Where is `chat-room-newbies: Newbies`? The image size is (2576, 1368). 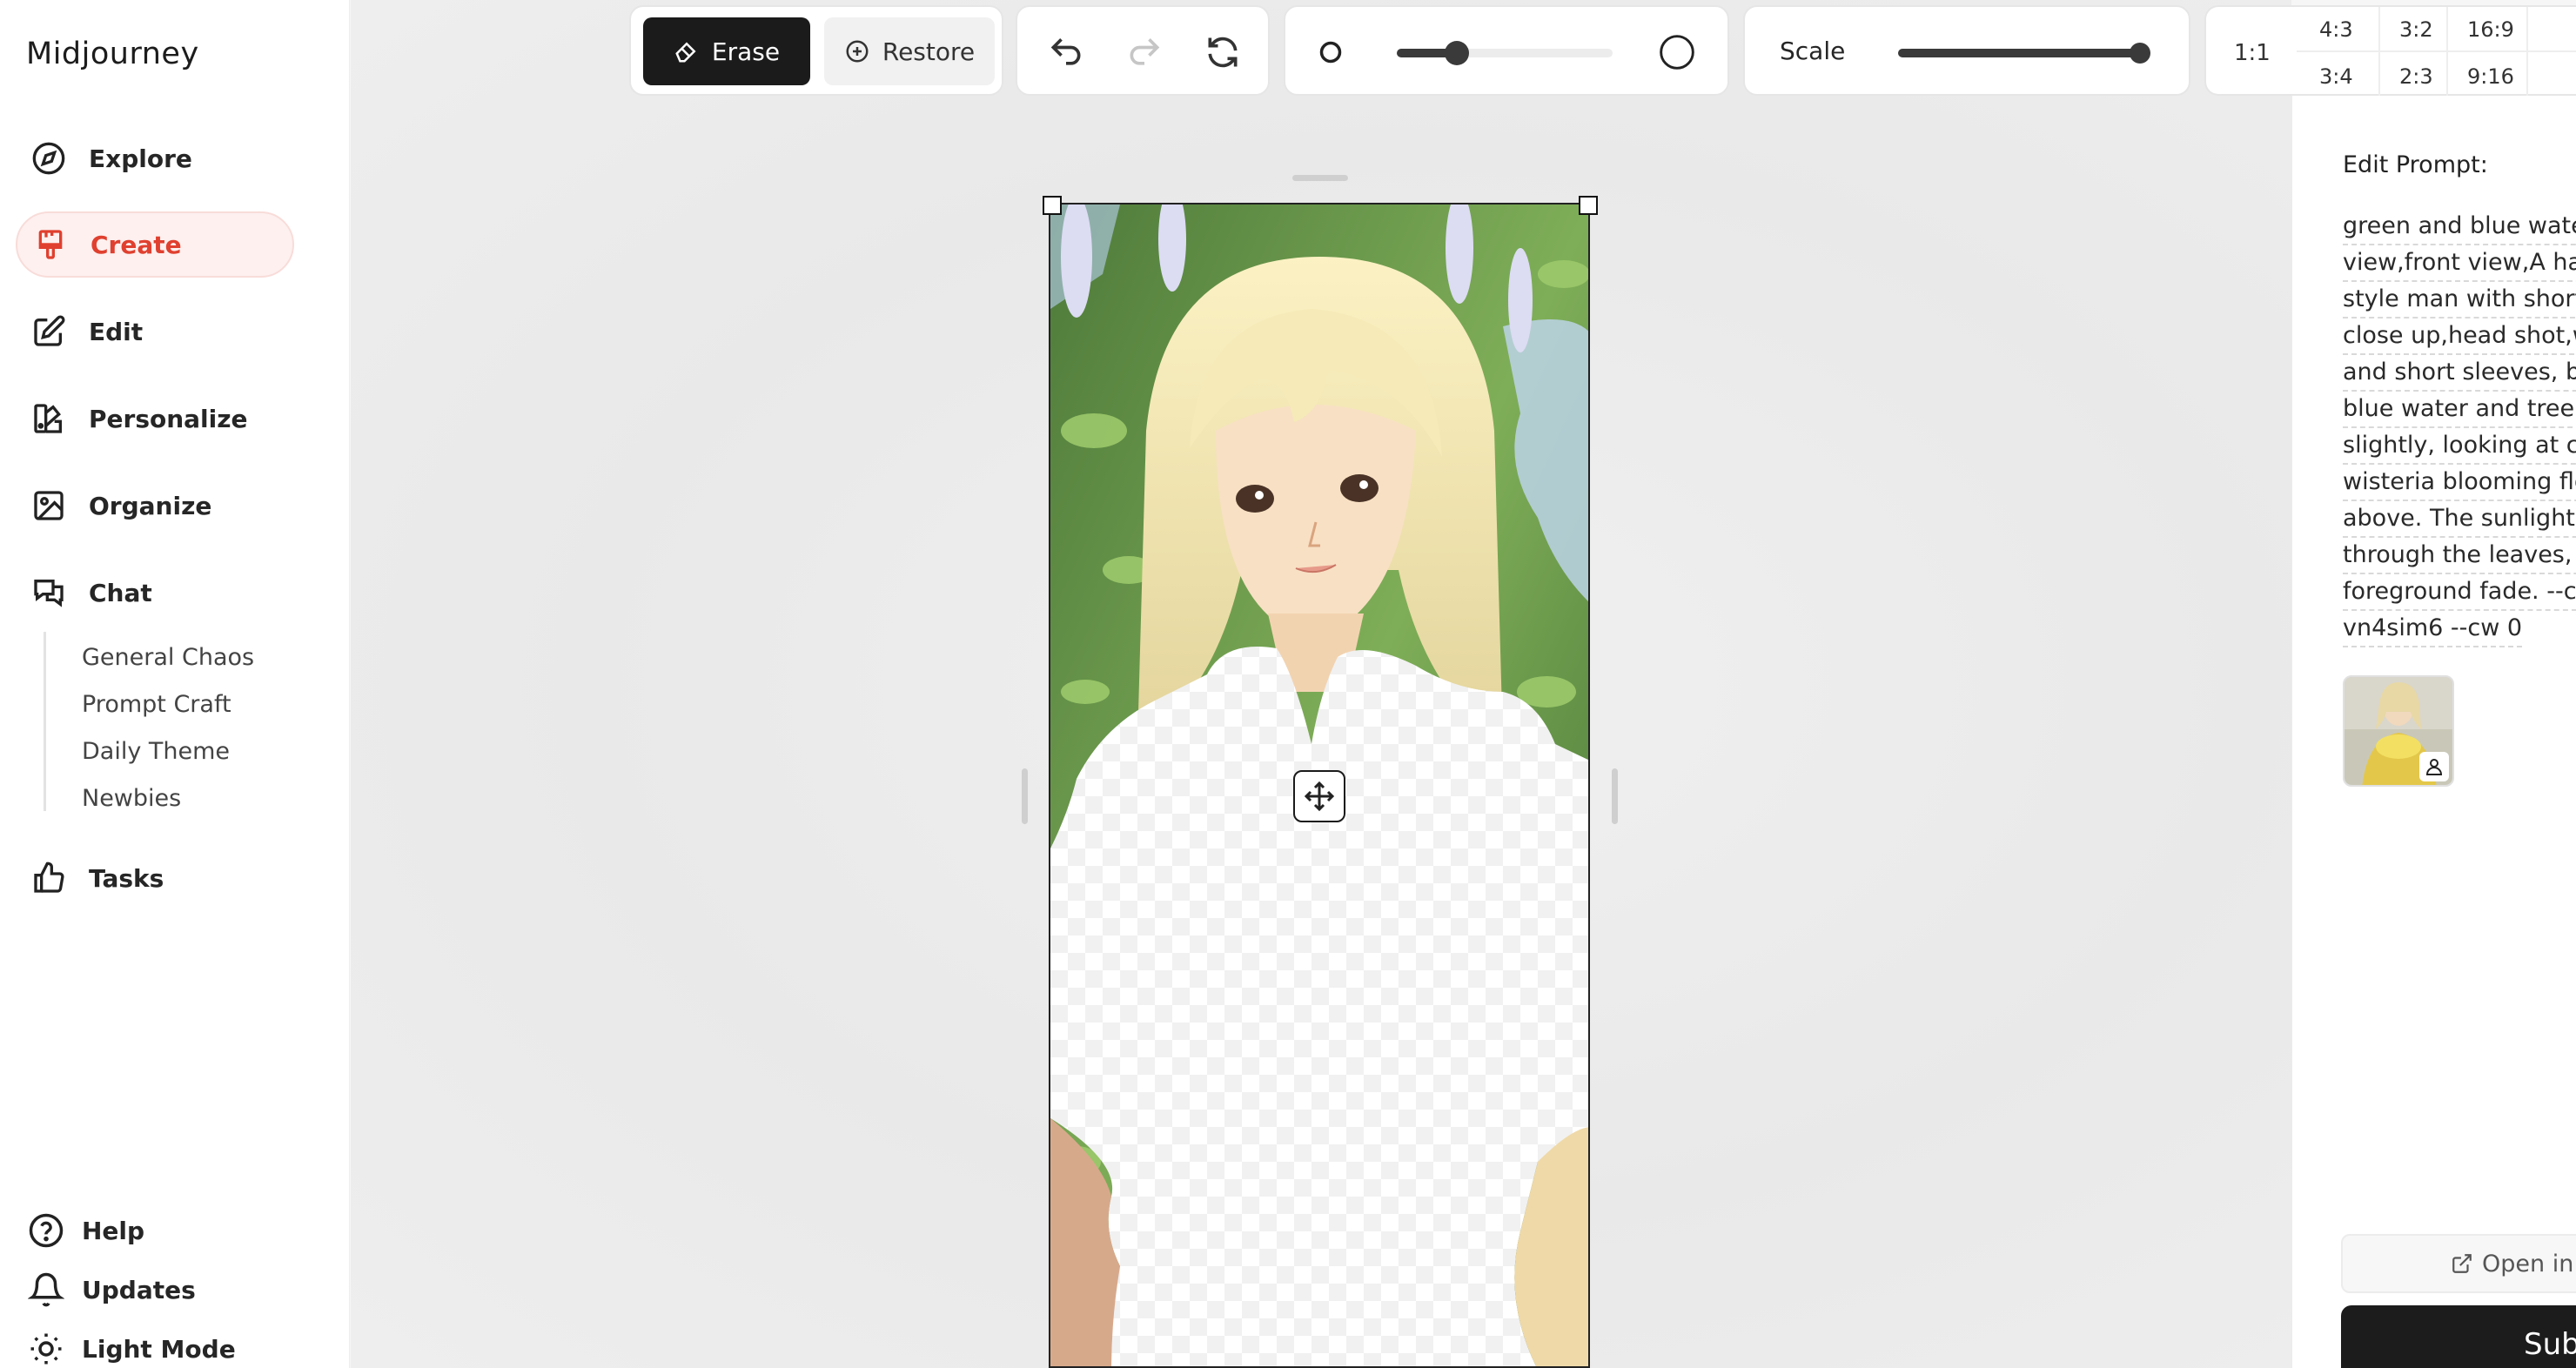 chat-room-newbies: Newbies is located at coordinates (131, 798).